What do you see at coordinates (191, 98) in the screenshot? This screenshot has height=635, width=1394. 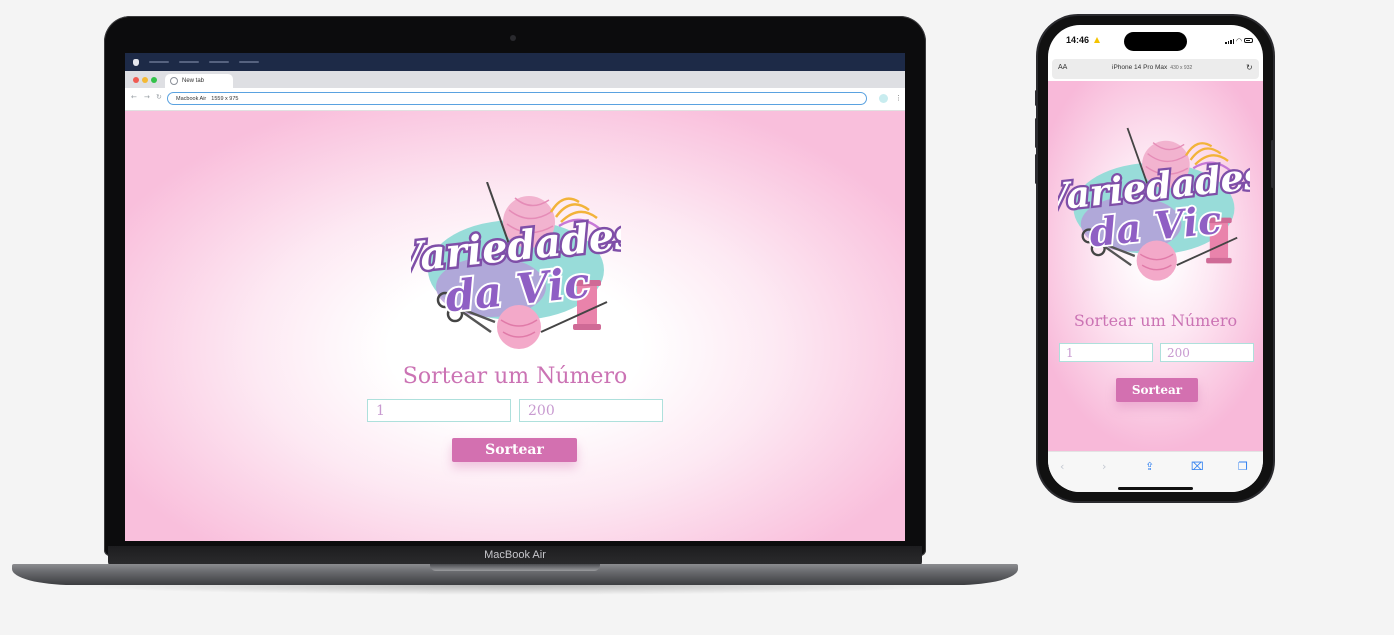 I see `address-device: Macbook Air` at bounding box center [191, 98].